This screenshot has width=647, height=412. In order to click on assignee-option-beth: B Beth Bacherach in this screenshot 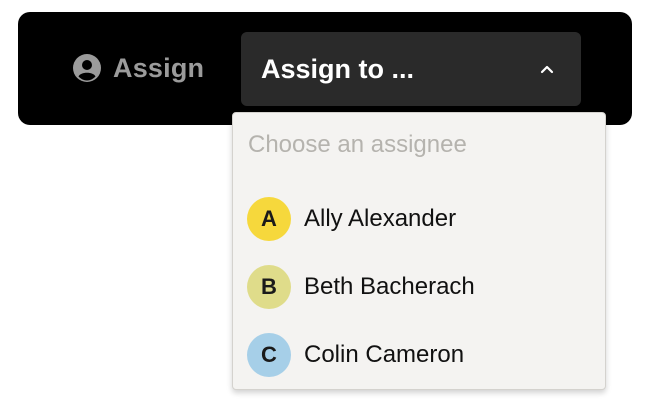, I will do `click(417, 287)`.